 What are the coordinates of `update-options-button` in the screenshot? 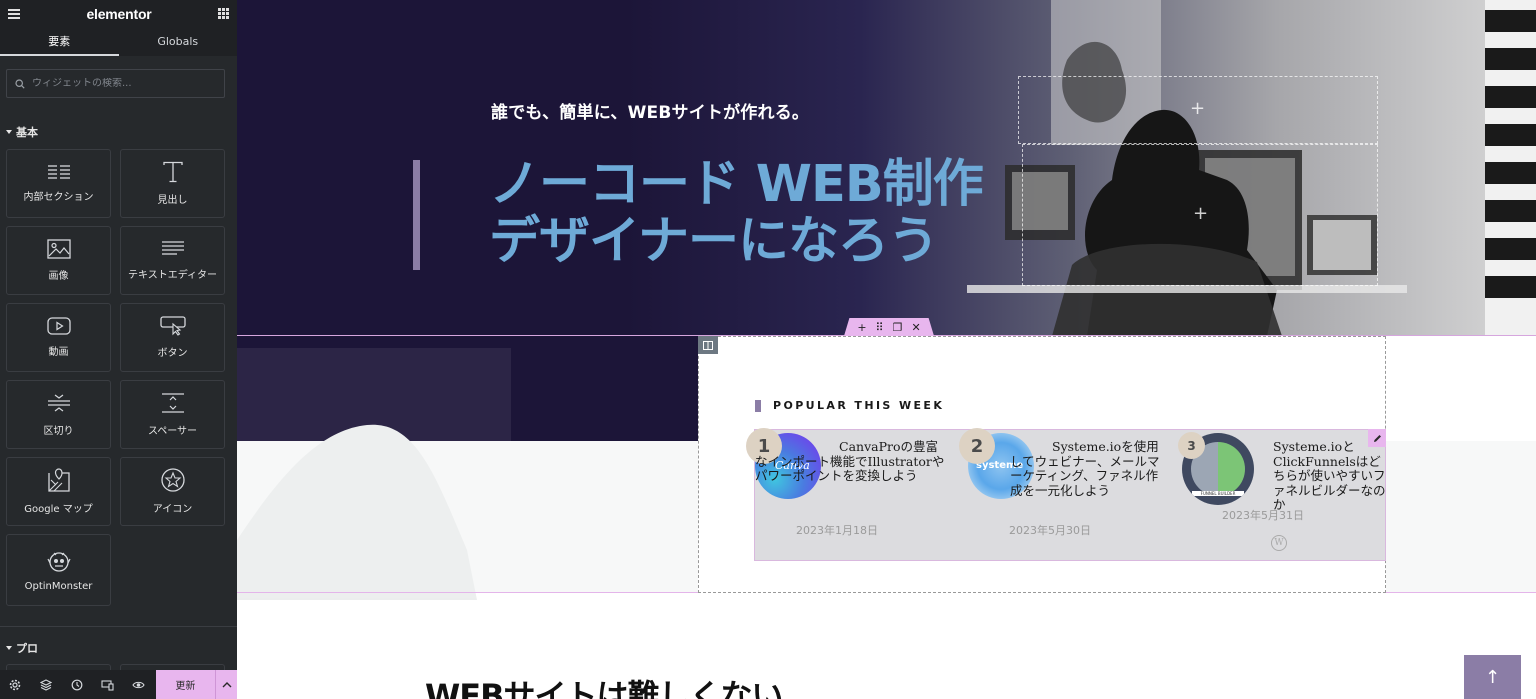 It's located at (226, 684).